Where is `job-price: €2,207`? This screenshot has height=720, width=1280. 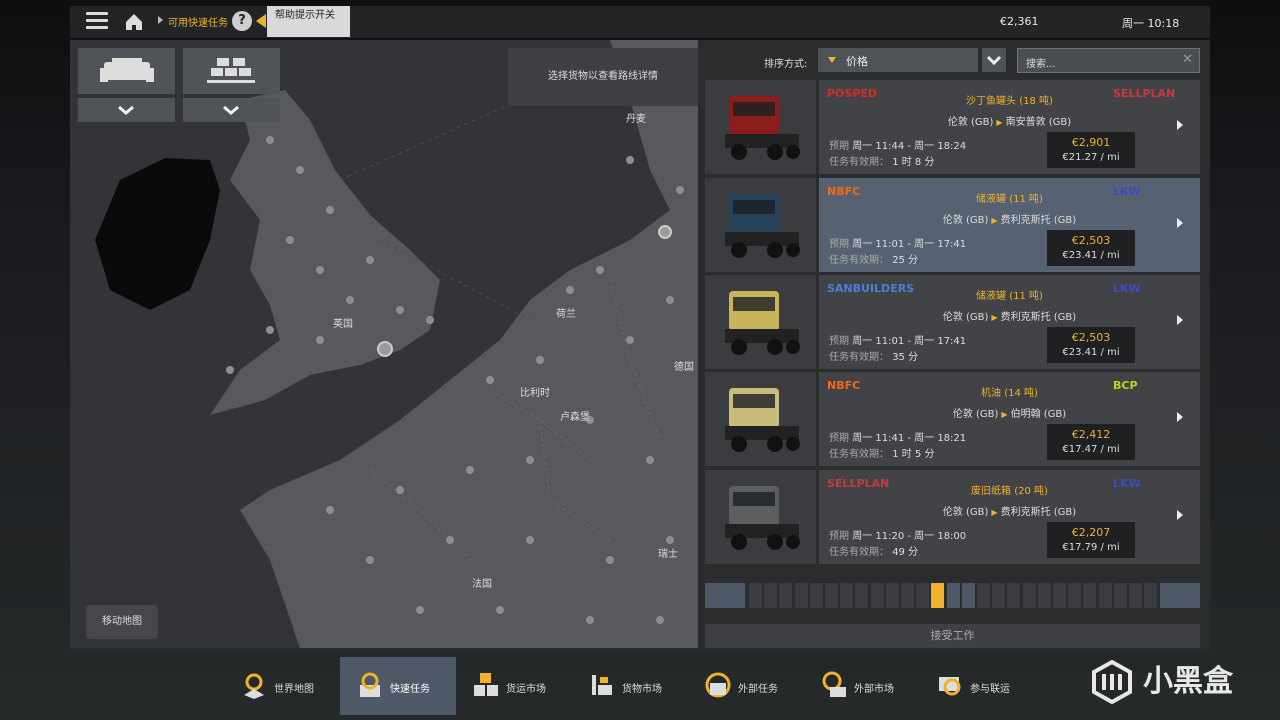 job-price: €2,207 is located at coordinates (1091, 532).